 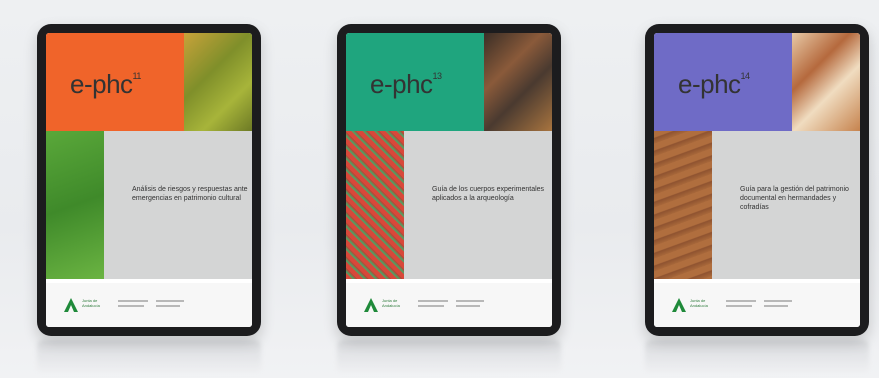 I want to click on cover-logo: e-phc14, so click(x=714, y=84).